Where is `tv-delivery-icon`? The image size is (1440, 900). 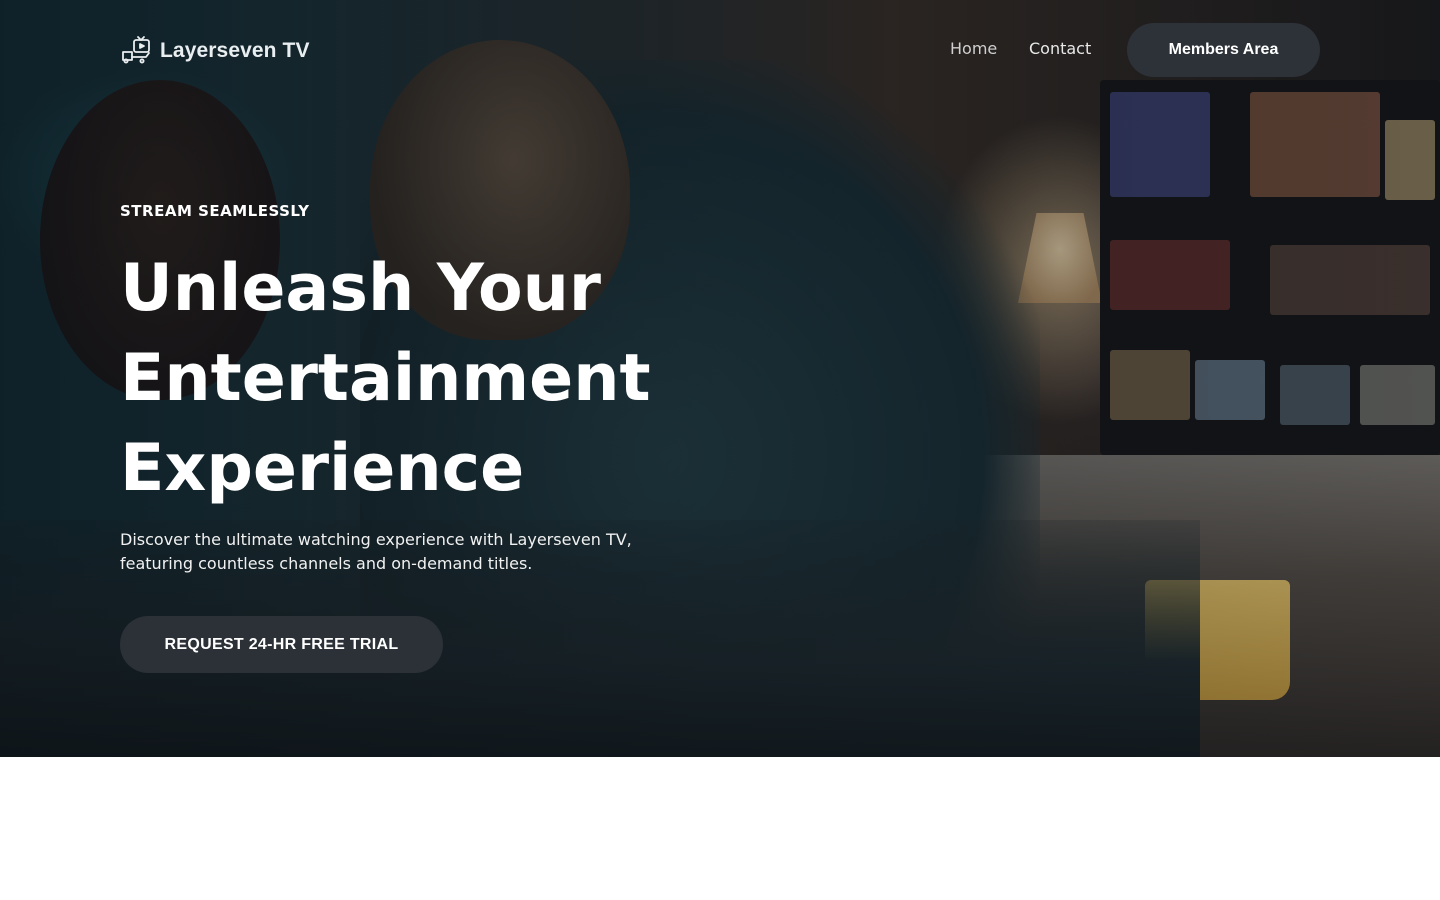 tv-delivery-icon is located at coordinates (136, 51).